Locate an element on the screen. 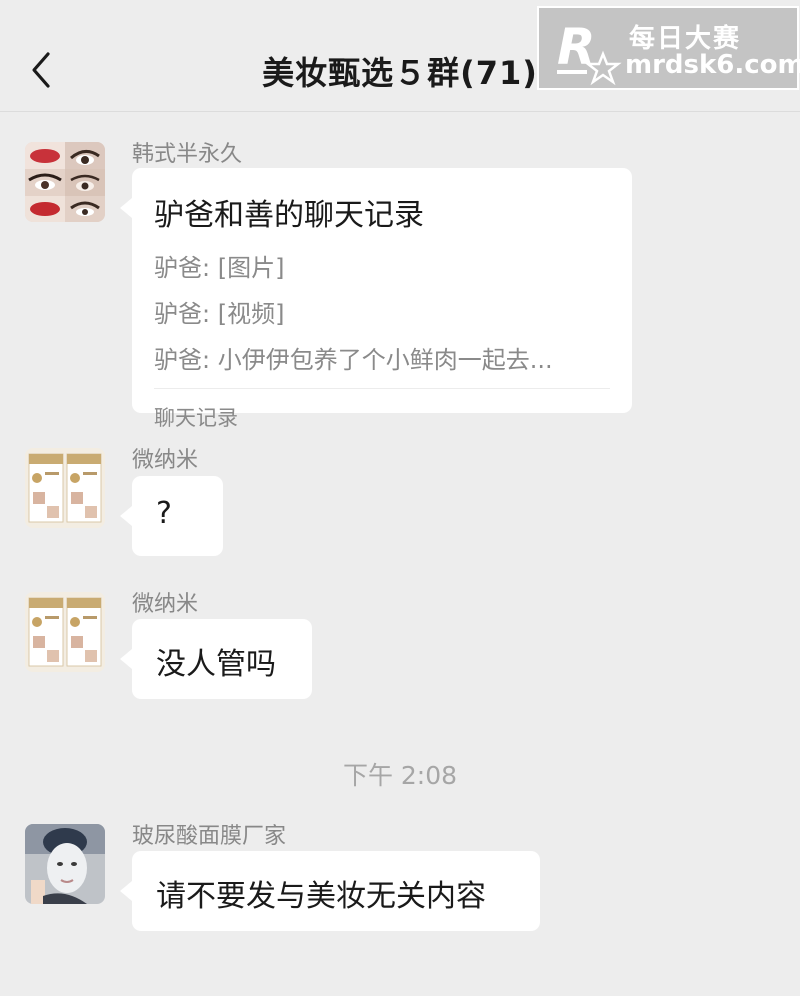  message-text: 没人管吗 is located at coordinates (216, 664).